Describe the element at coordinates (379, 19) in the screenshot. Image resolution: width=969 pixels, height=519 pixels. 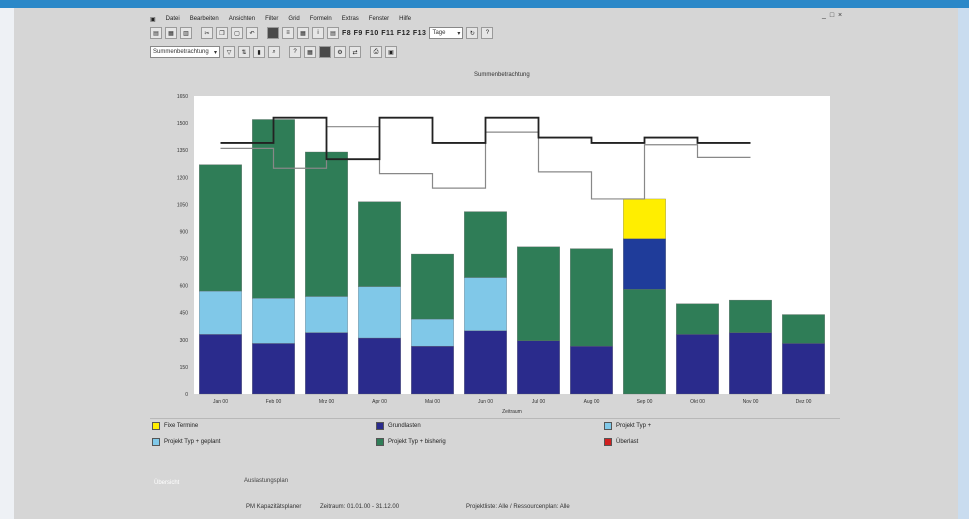
I see `menu-item-window: Fenster` at that location.